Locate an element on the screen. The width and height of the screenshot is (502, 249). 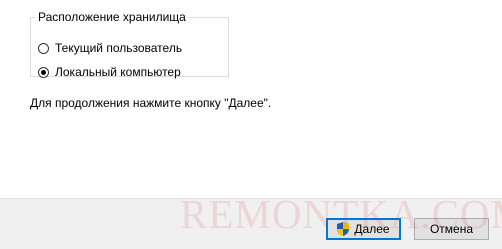
radio-local-machine: Локальный компьютер is located at coordinates (109, 72).